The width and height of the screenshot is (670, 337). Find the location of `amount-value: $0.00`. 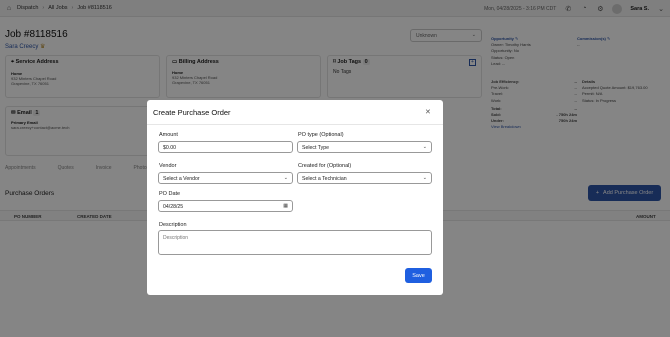

amount-value: $0.00 is located at coordinates (169, 148).